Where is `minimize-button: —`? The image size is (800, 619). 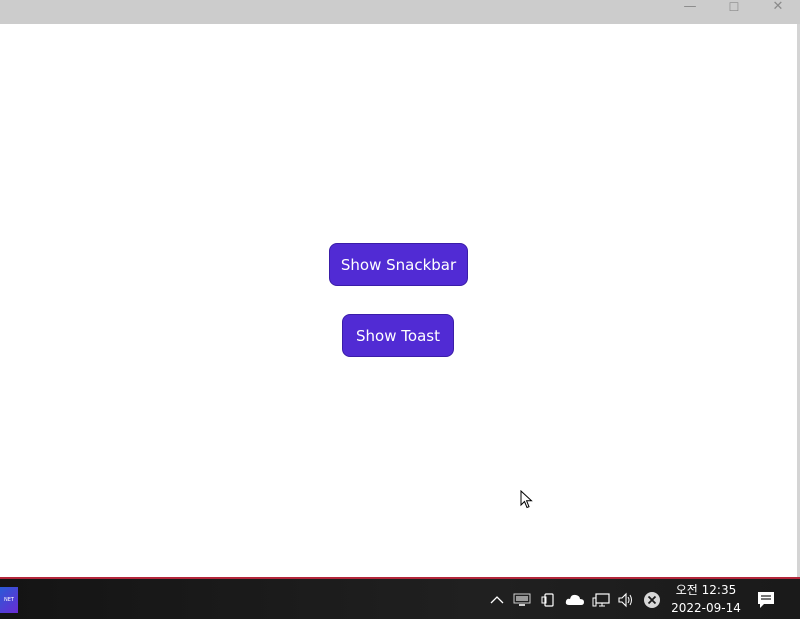
minimize-button: — is located at coordinates (690, 7).